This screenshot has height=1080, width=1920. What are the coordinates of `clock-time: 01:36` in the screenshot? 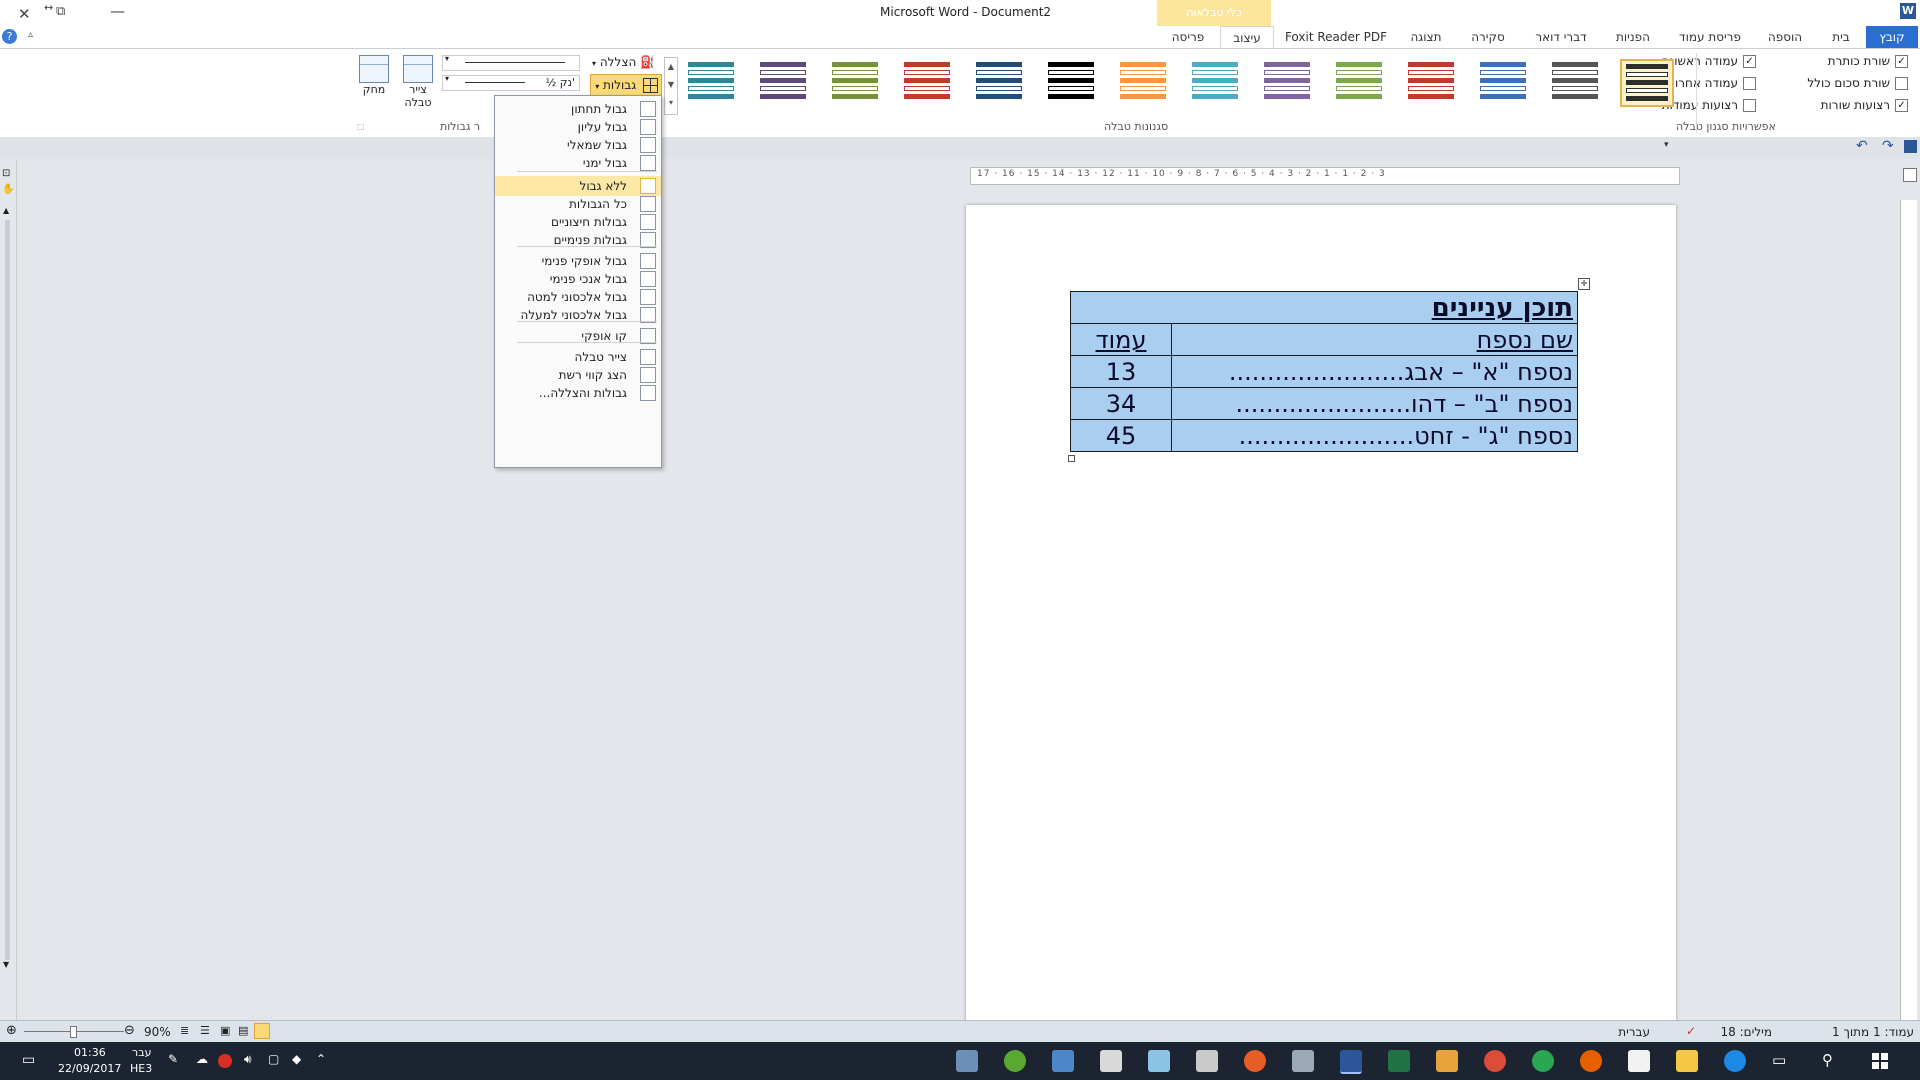 It's located at (90, 1052).